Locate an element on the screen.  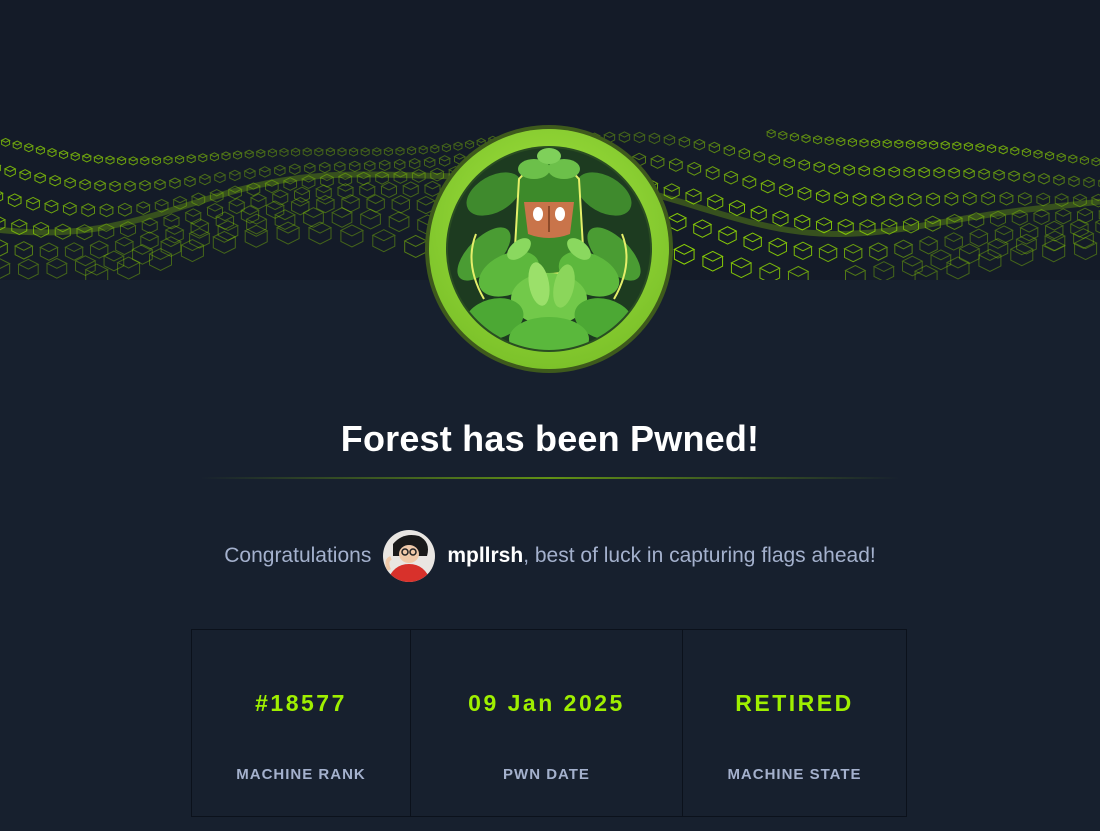
machine-rank-label: MACHINE RANK is located at coordinates (301, 774).